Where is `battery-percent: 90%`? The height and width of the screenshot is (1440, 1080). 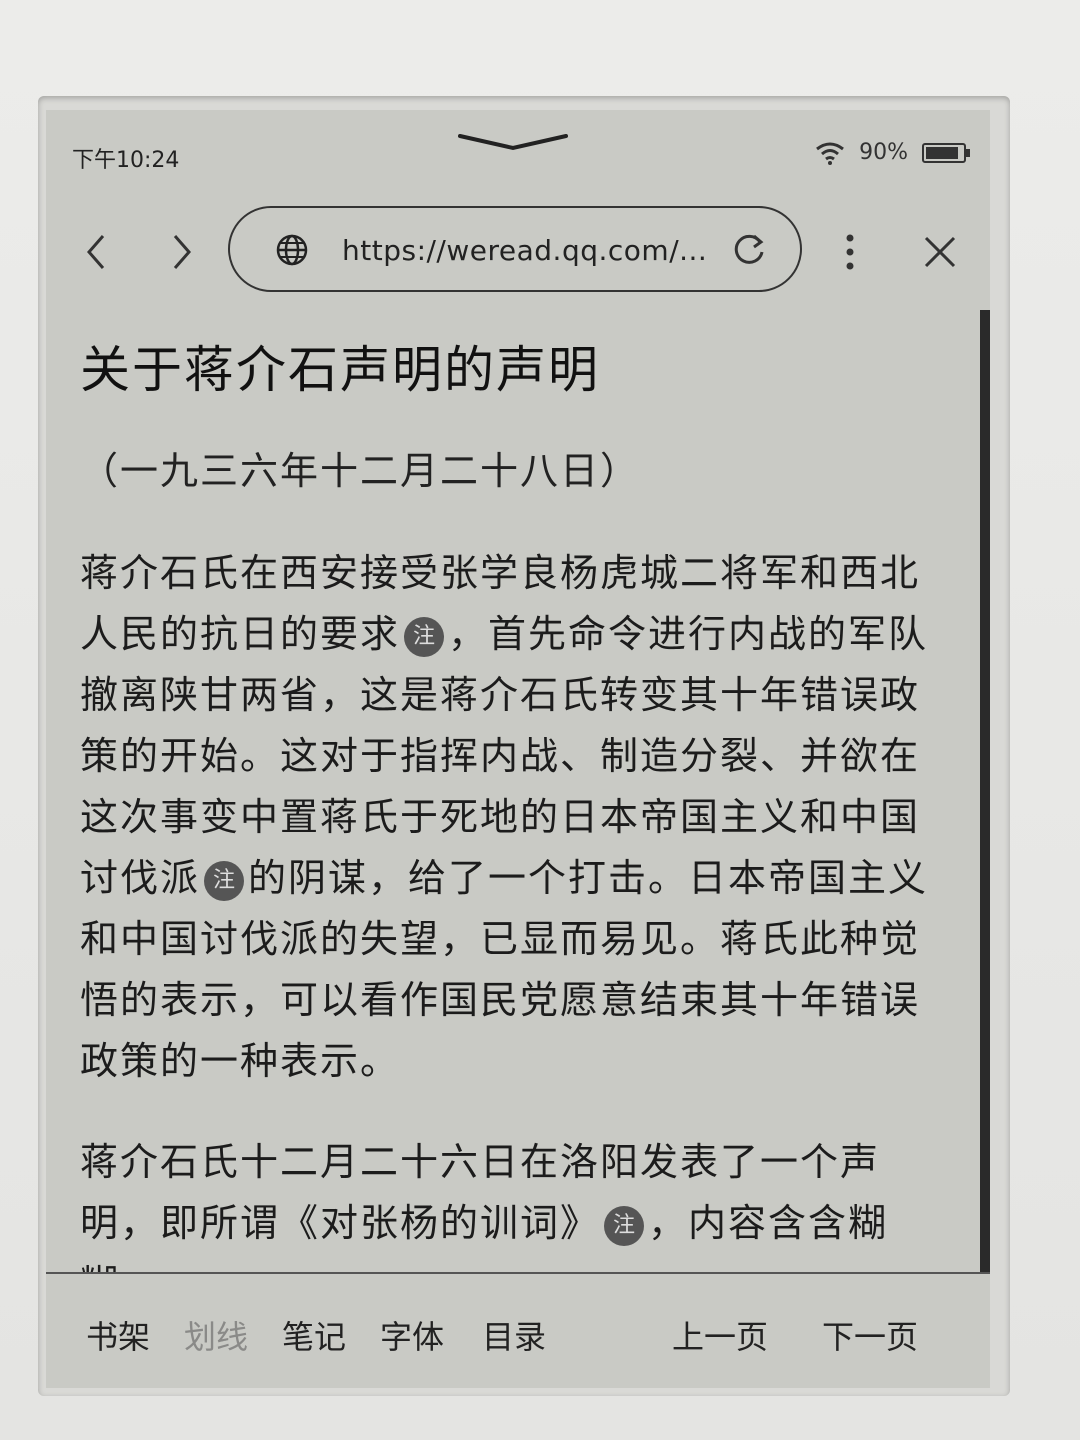 battery-percent: 90% is located at coordinates (883, 152).